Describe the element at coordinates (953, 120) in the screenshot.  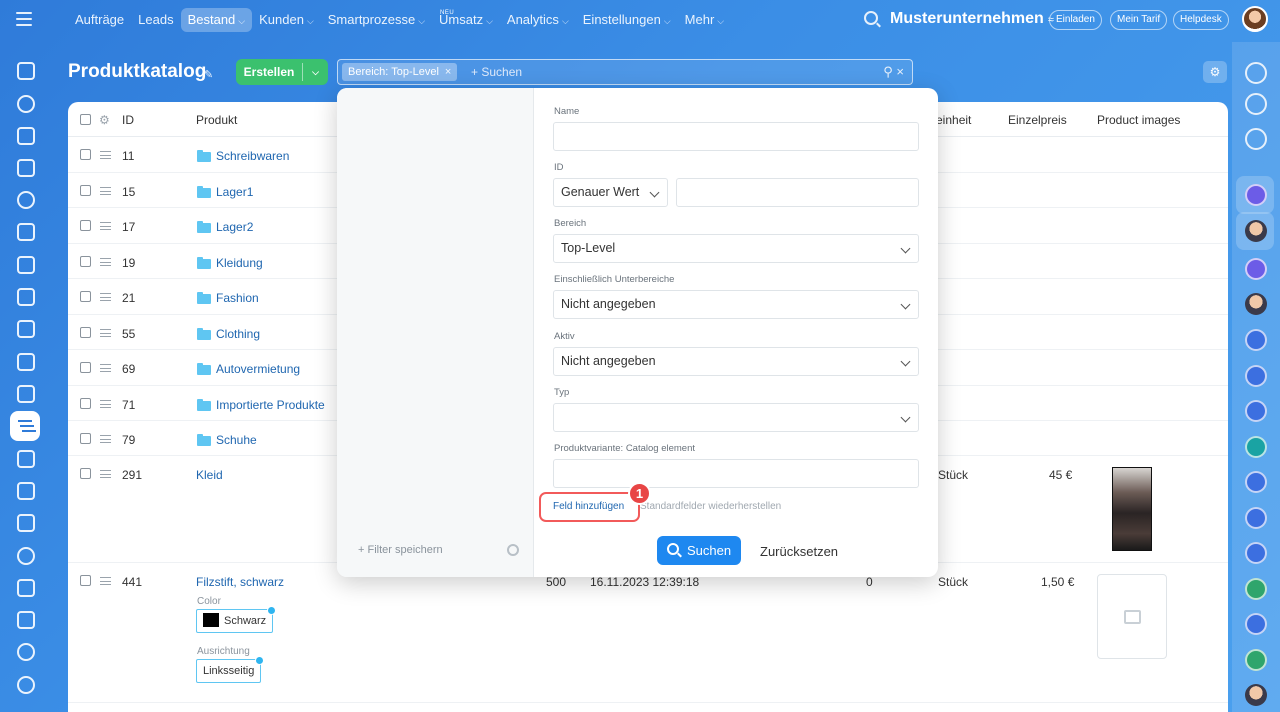
I see `col-unit: einheit` at that location.